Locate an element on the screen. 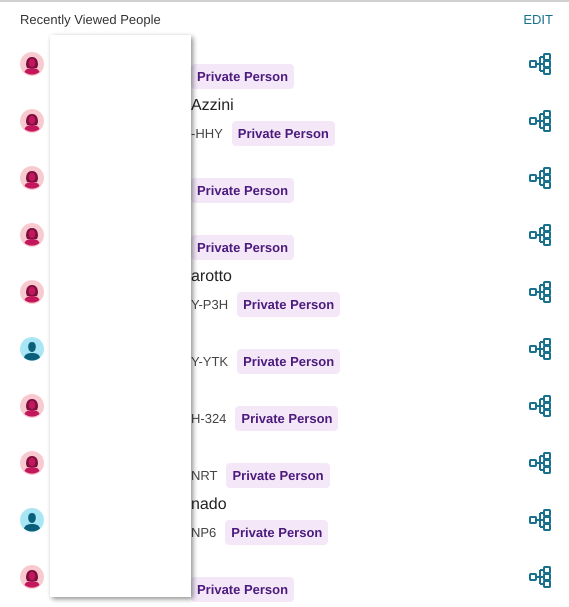 Image resolution: width=569 pixels, height=607 pixels. person-id: Y-P3H is located at coordinates (209, 304).